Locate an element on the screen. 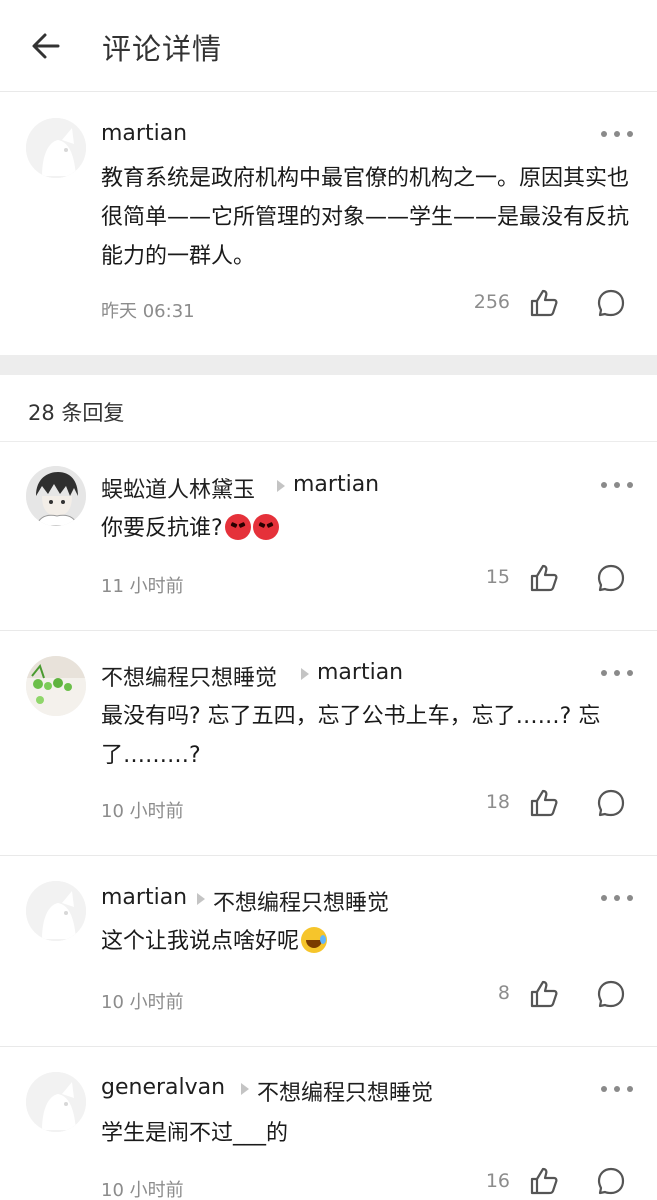 Image resolution: width=657 pixels, height=1200 pixels. replies-header: 28 条回复 is located at coordinates (328, 408).